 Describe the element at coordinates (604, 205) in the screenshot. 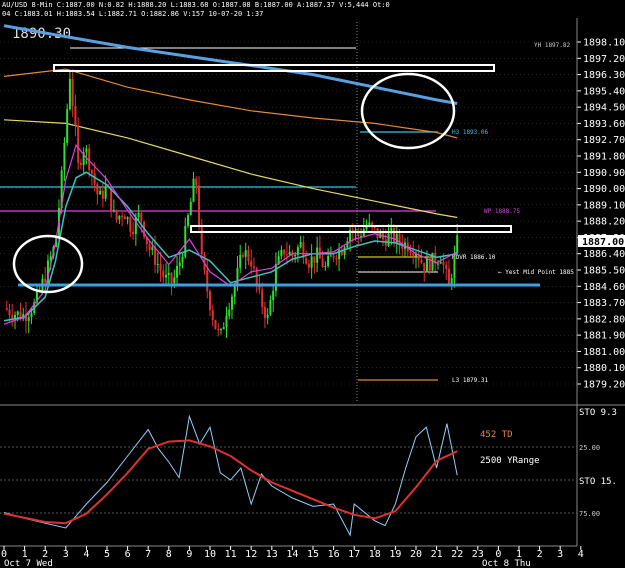

I see `price-tick-label: 1889.10` at that location.